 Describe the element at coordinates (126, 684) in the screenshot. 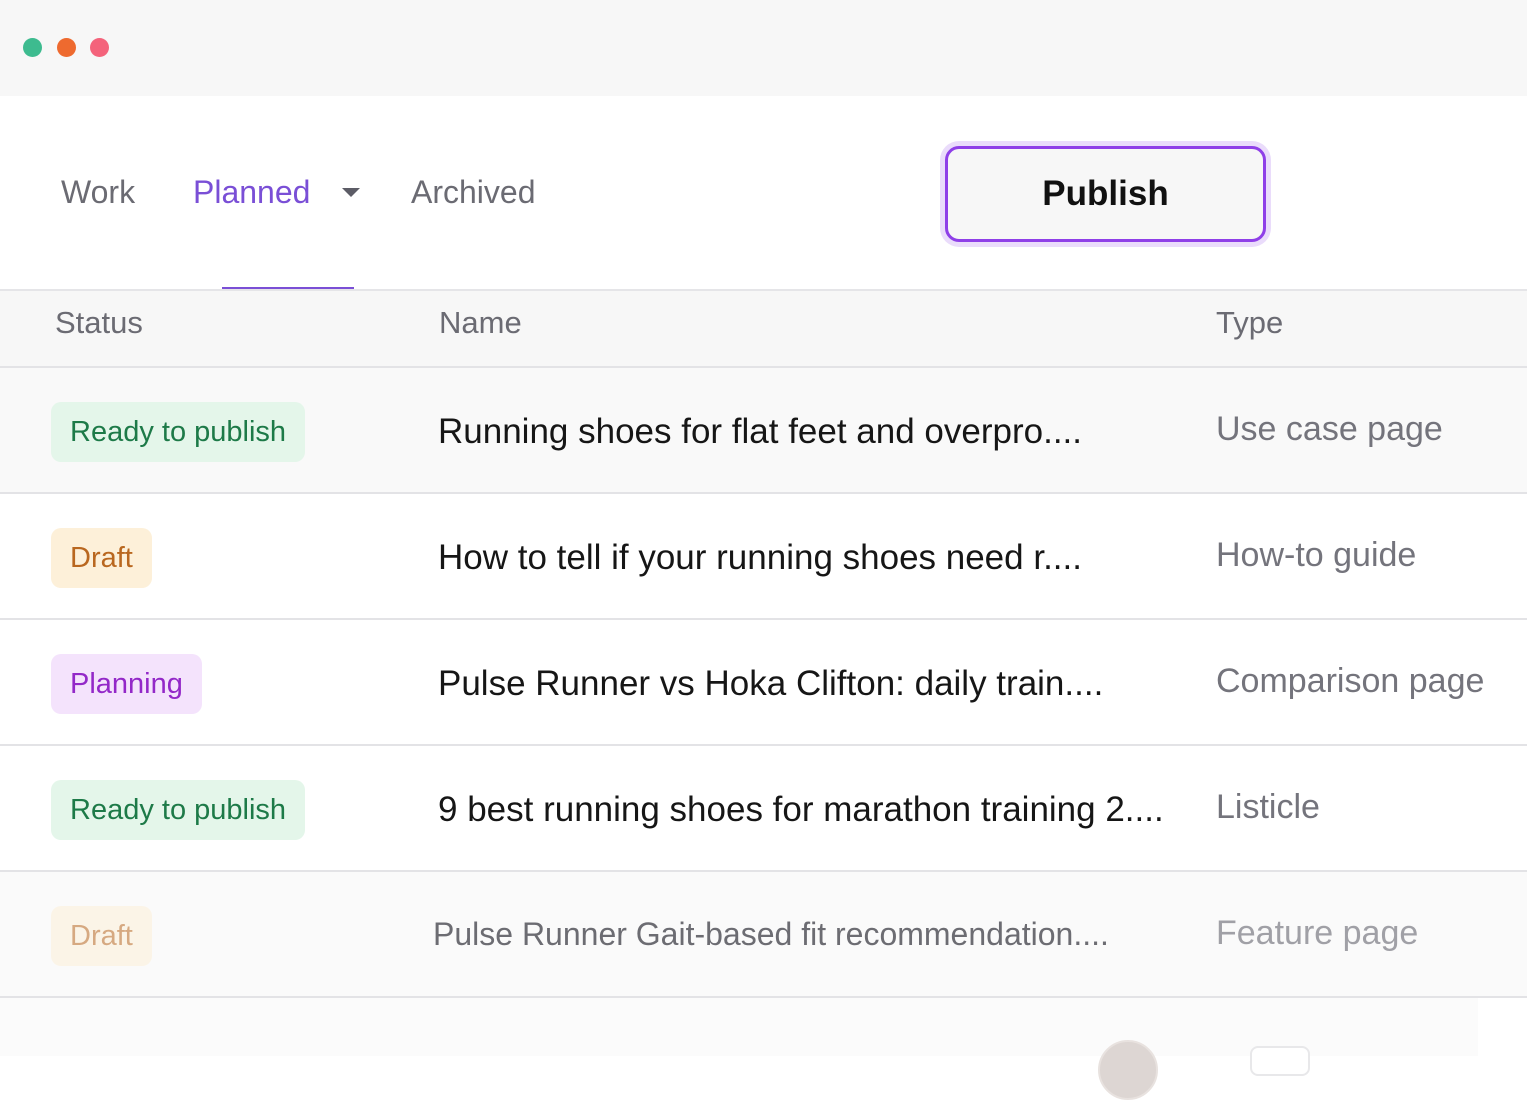

I see `status-badge: Planning` at that location.